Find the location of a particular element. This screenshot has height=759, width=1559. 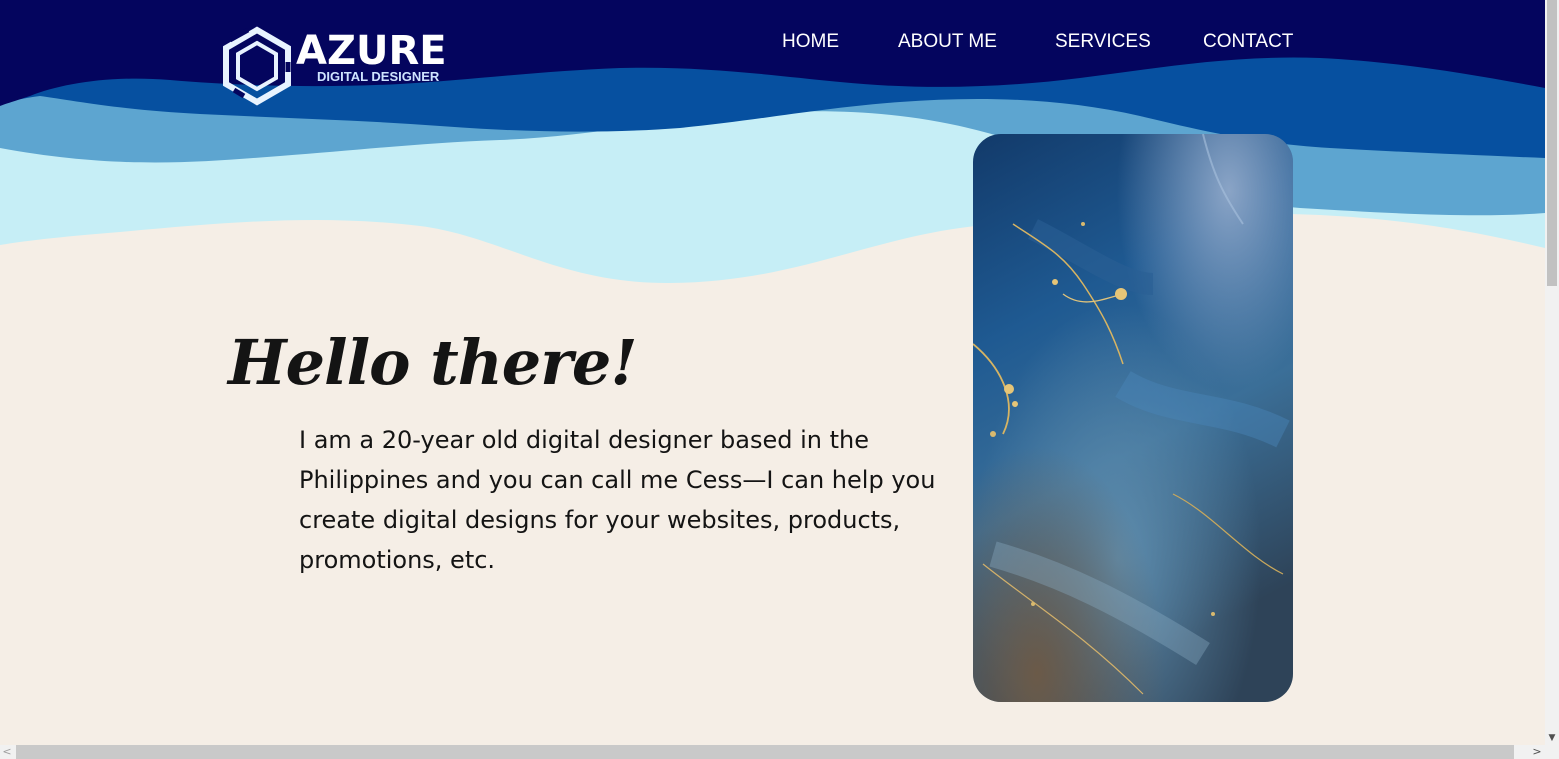

horizontal-scrollbar: < > is located at coordinates (772, 752).